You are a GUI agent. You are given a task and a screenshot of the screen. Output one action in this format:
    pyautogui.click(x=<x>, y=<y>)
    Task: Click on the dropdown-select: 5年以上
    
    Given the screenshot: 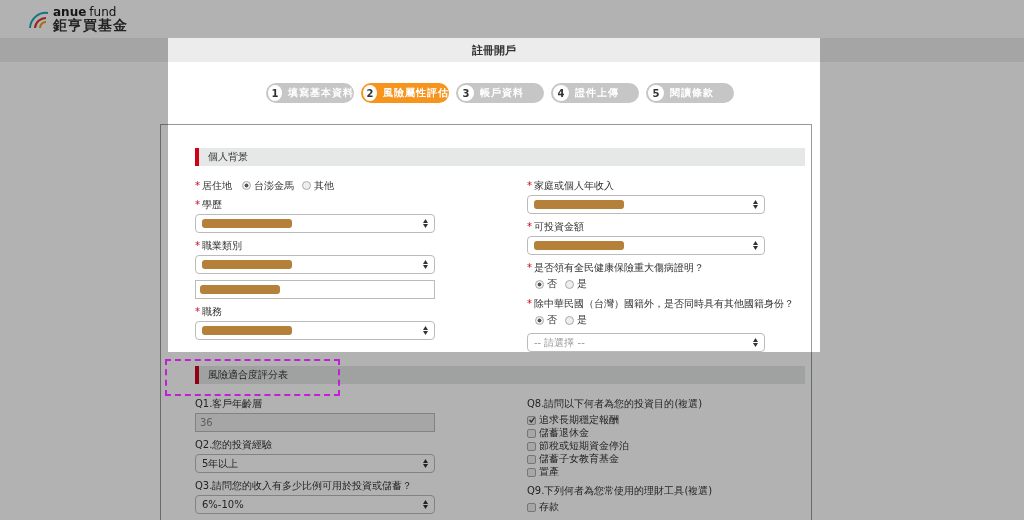 What is the action you would take?
    pyautogui.click(x=315, y=463)
    